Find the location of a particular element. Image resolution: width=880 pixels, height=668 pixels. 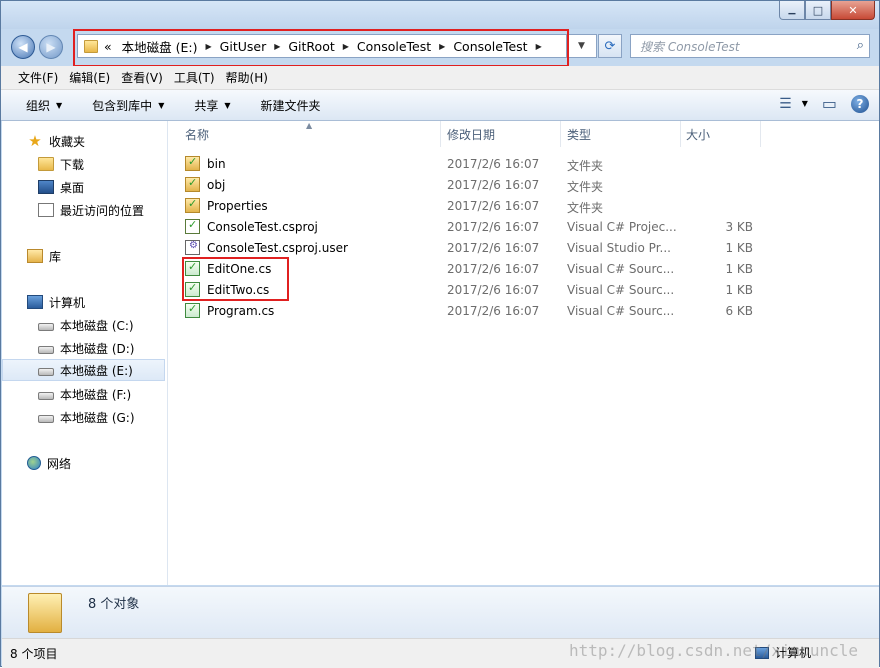

sidebar-item-label: 下载 is located at coordinates (72, 164).